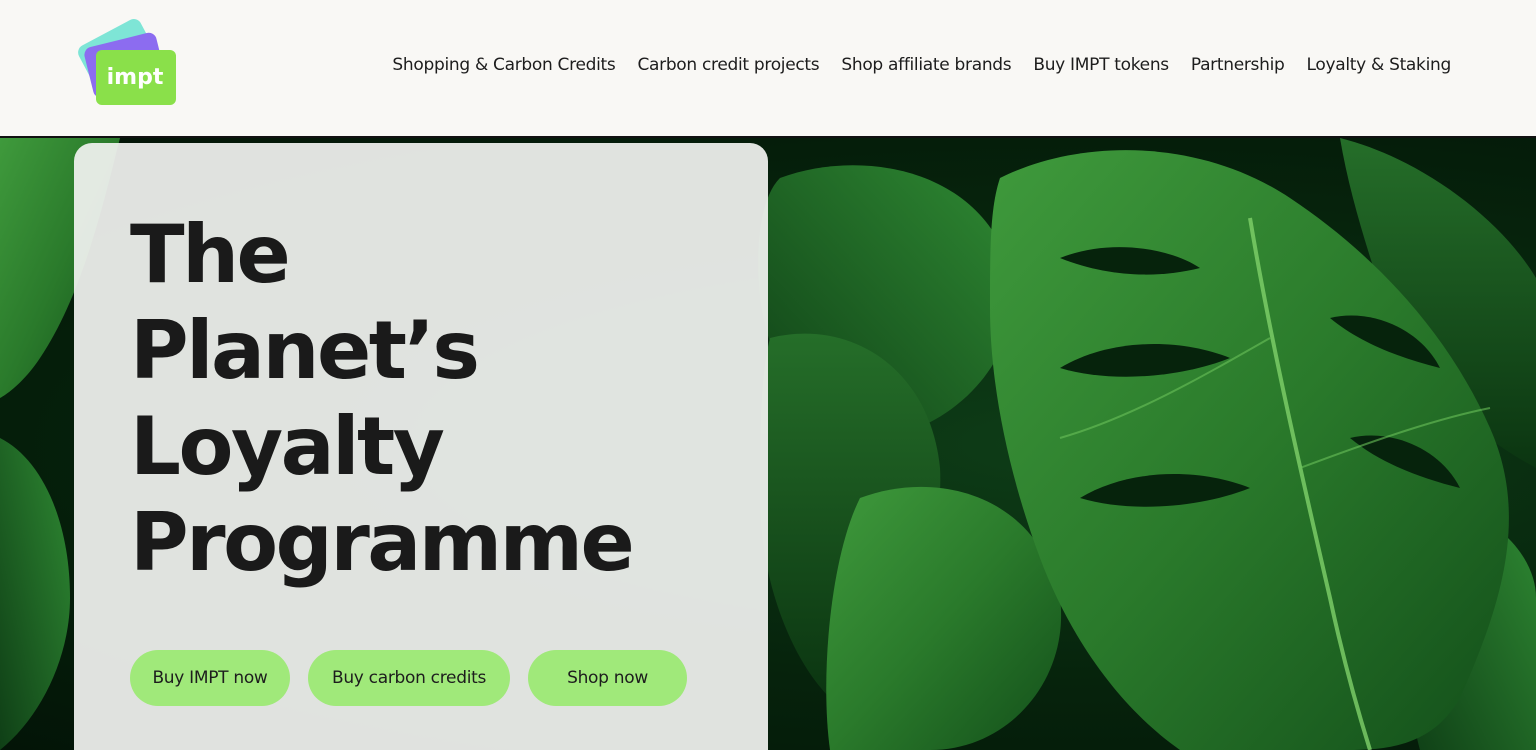 The image size is (1536, 750). Describe the element at coordinates (135, 77) in the screenshot. I see `logo-text: impt` at that location.